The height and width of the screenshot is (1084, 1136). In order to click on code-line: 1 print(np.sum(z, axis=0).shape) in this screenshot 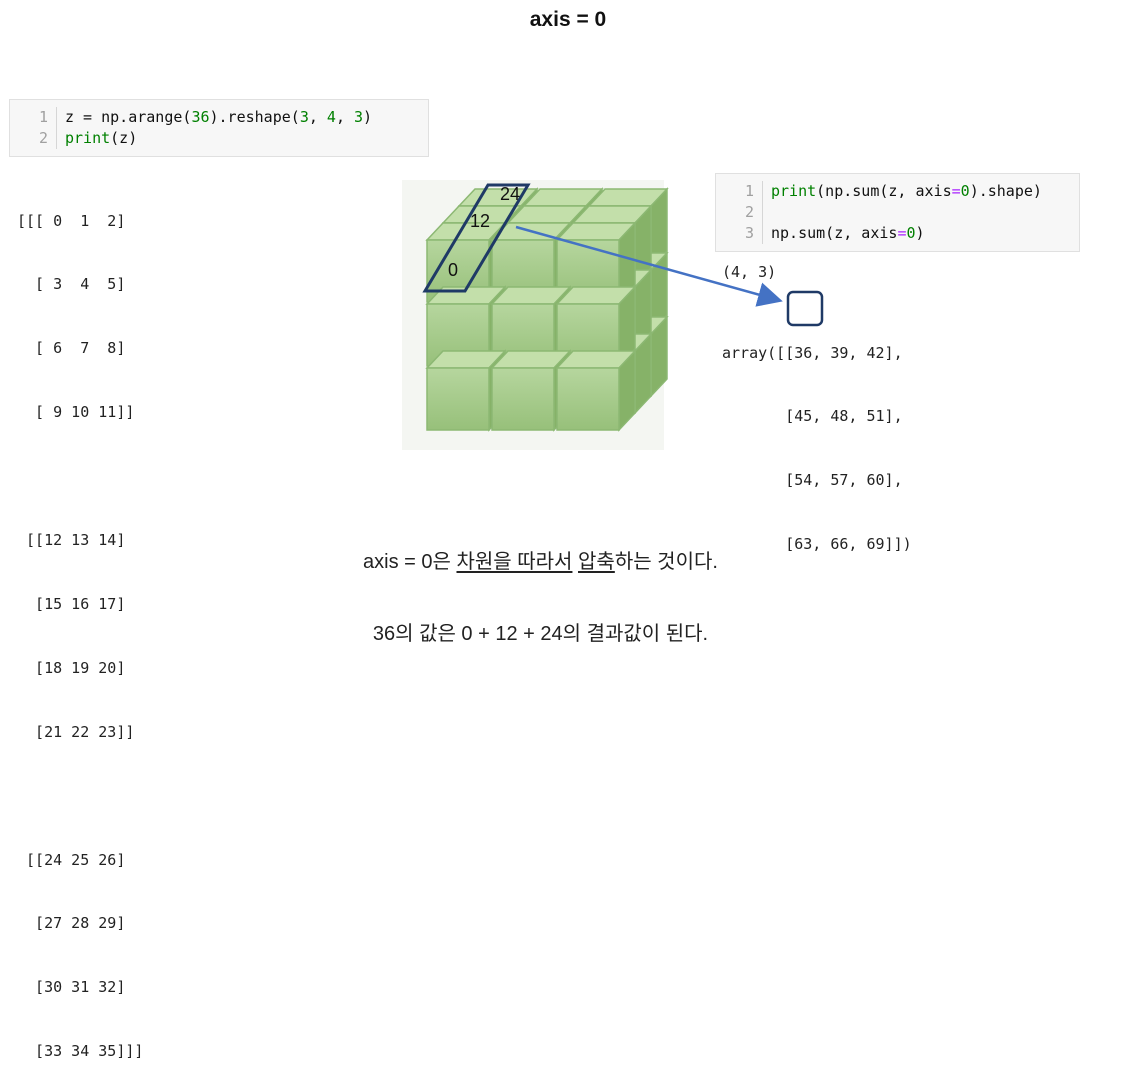, I will do `click(897, 191)`.